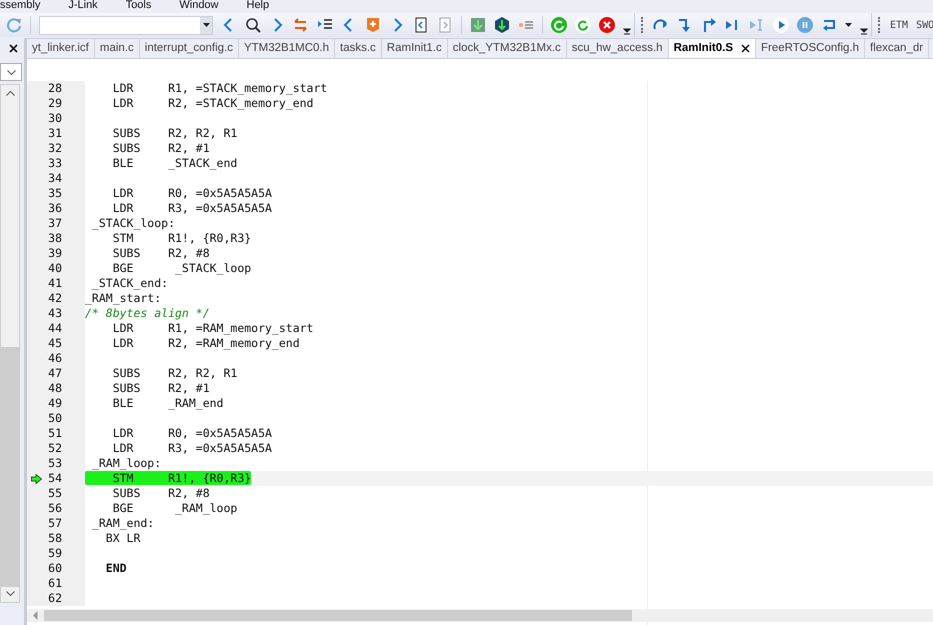 The image size is (933, 625). What do you see at coordinates (55, 463) in the screenshot?
I see `line-number: 53` at bounding box center [55, 463].